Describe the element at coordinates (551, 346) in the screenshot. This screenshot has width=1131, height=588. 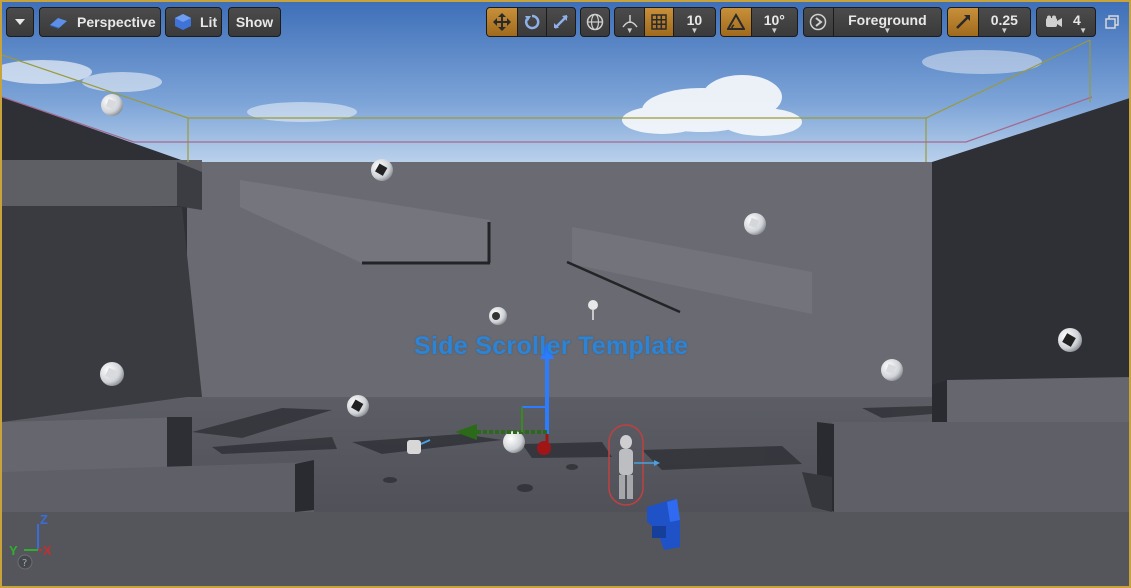
I see `template-title-text: Side Scroller Template` at that location.